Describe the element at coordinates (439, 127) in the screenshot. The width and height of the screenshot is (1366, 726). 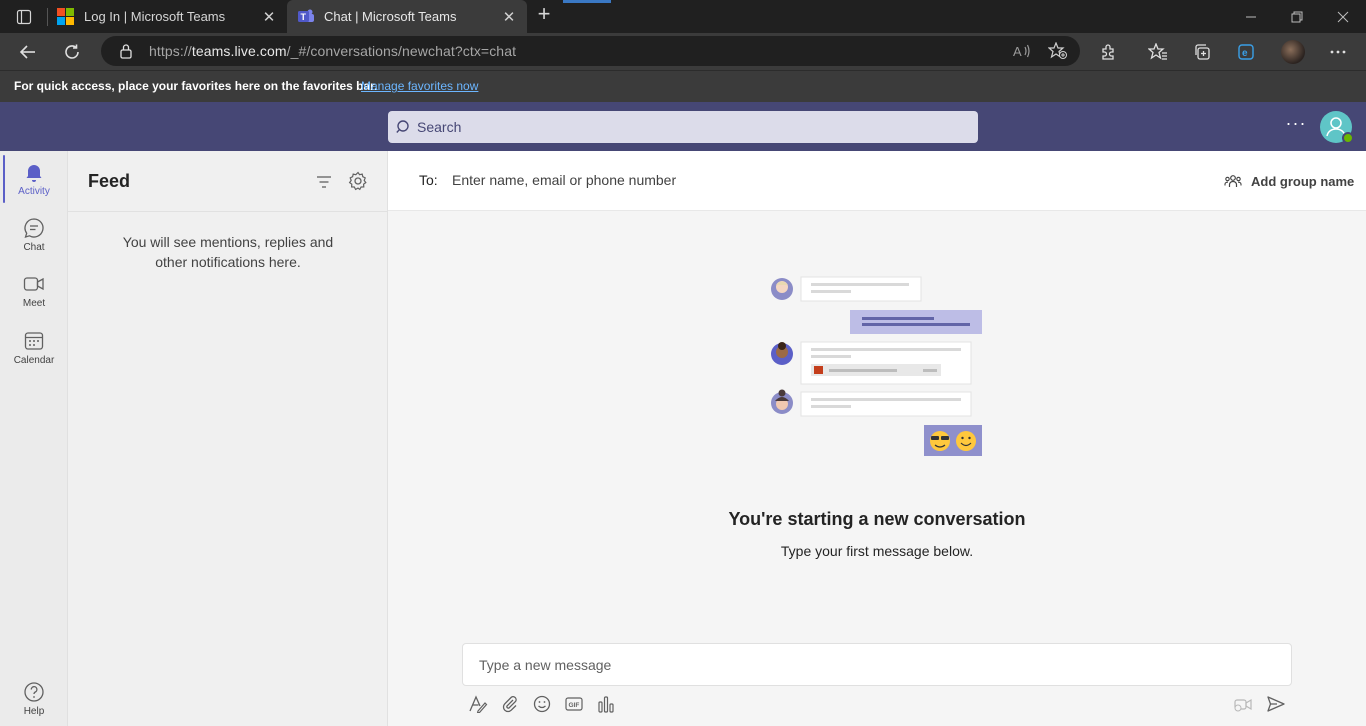
I see `search-placeholder: Search` at that location.